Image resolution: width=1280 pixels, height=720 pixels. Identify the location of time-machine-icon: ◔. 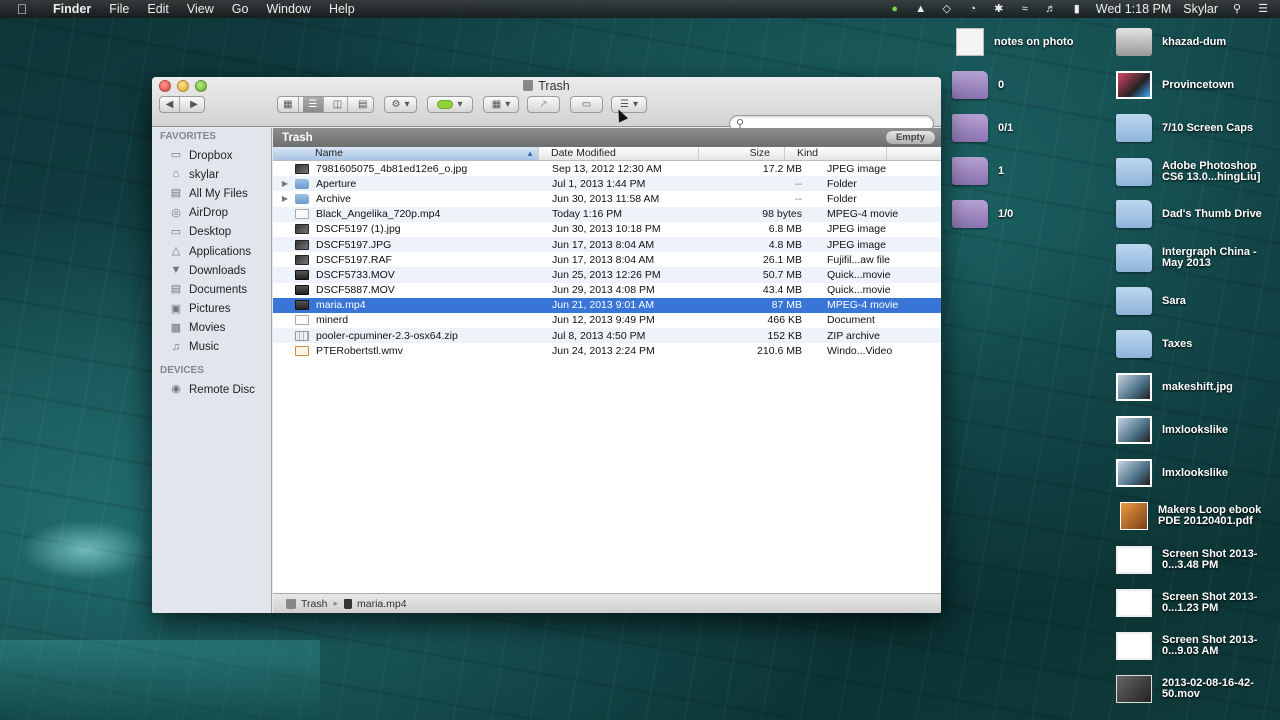
(973, 9).